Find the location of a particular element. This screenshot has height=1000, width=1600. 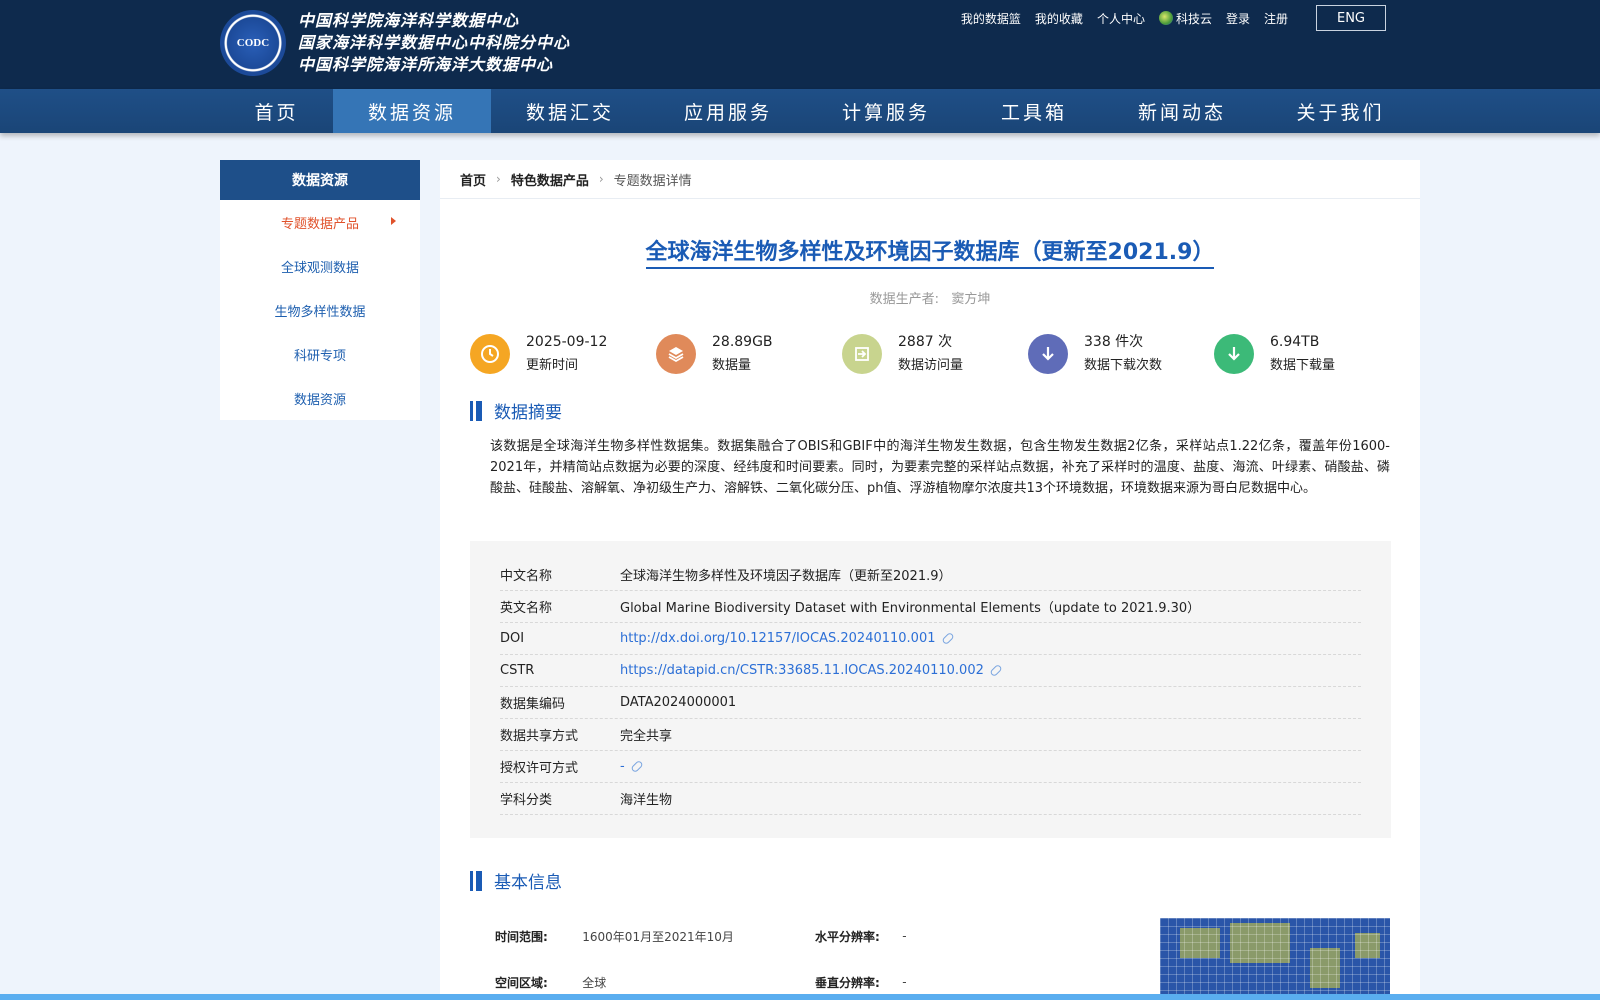

my-favorites-link: 我的收藏 is located at coordinates (1059, 18).